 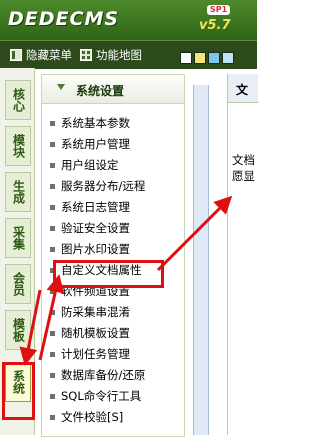 I want to click on arrow-to-custom-doc-attr, so click(x=51, y=317).